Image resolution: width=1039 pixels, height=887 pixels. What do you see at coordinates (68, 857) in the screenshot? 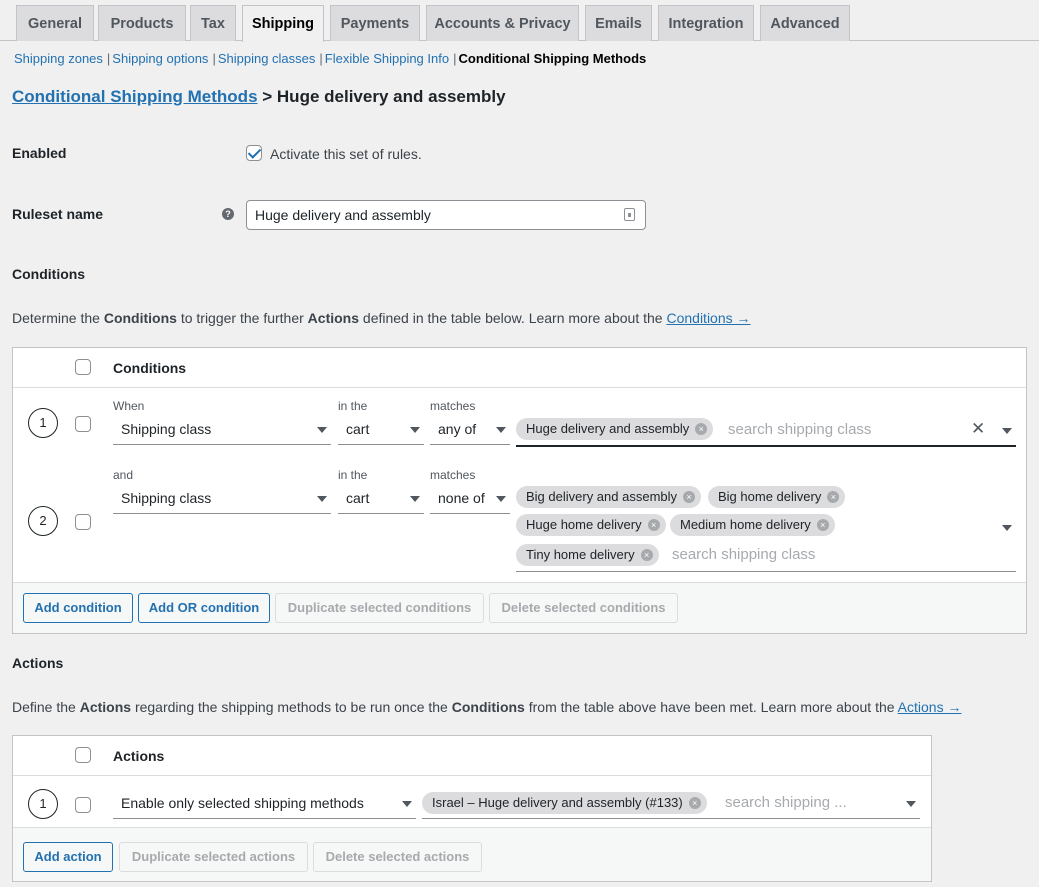
I see `add-action-button: Add action` at bounding box center [68, 857].